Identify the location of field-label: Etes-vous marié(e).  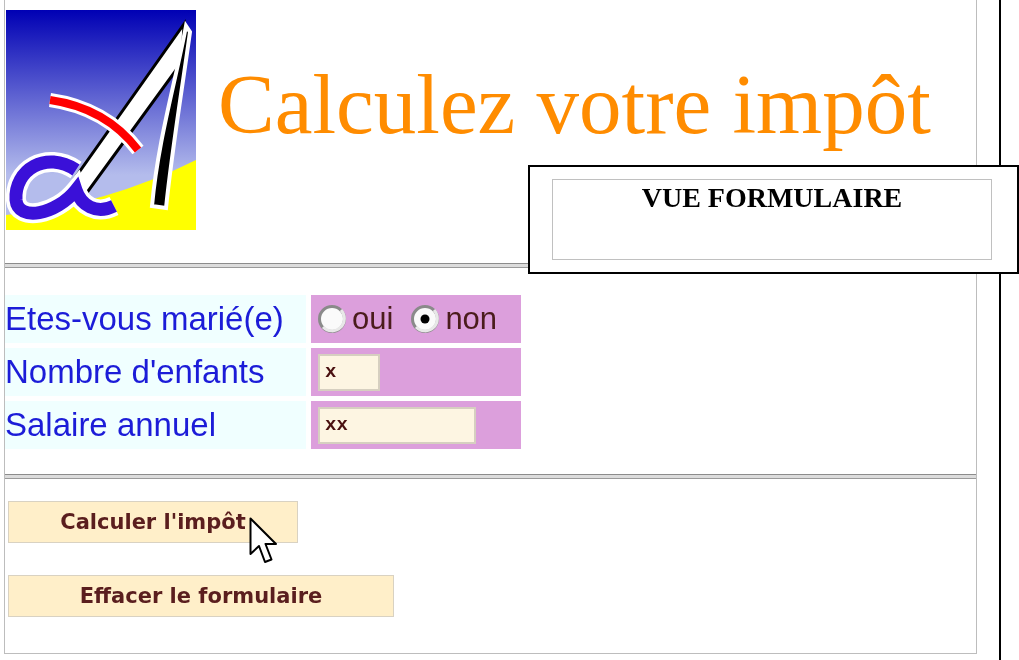
(155, 319).